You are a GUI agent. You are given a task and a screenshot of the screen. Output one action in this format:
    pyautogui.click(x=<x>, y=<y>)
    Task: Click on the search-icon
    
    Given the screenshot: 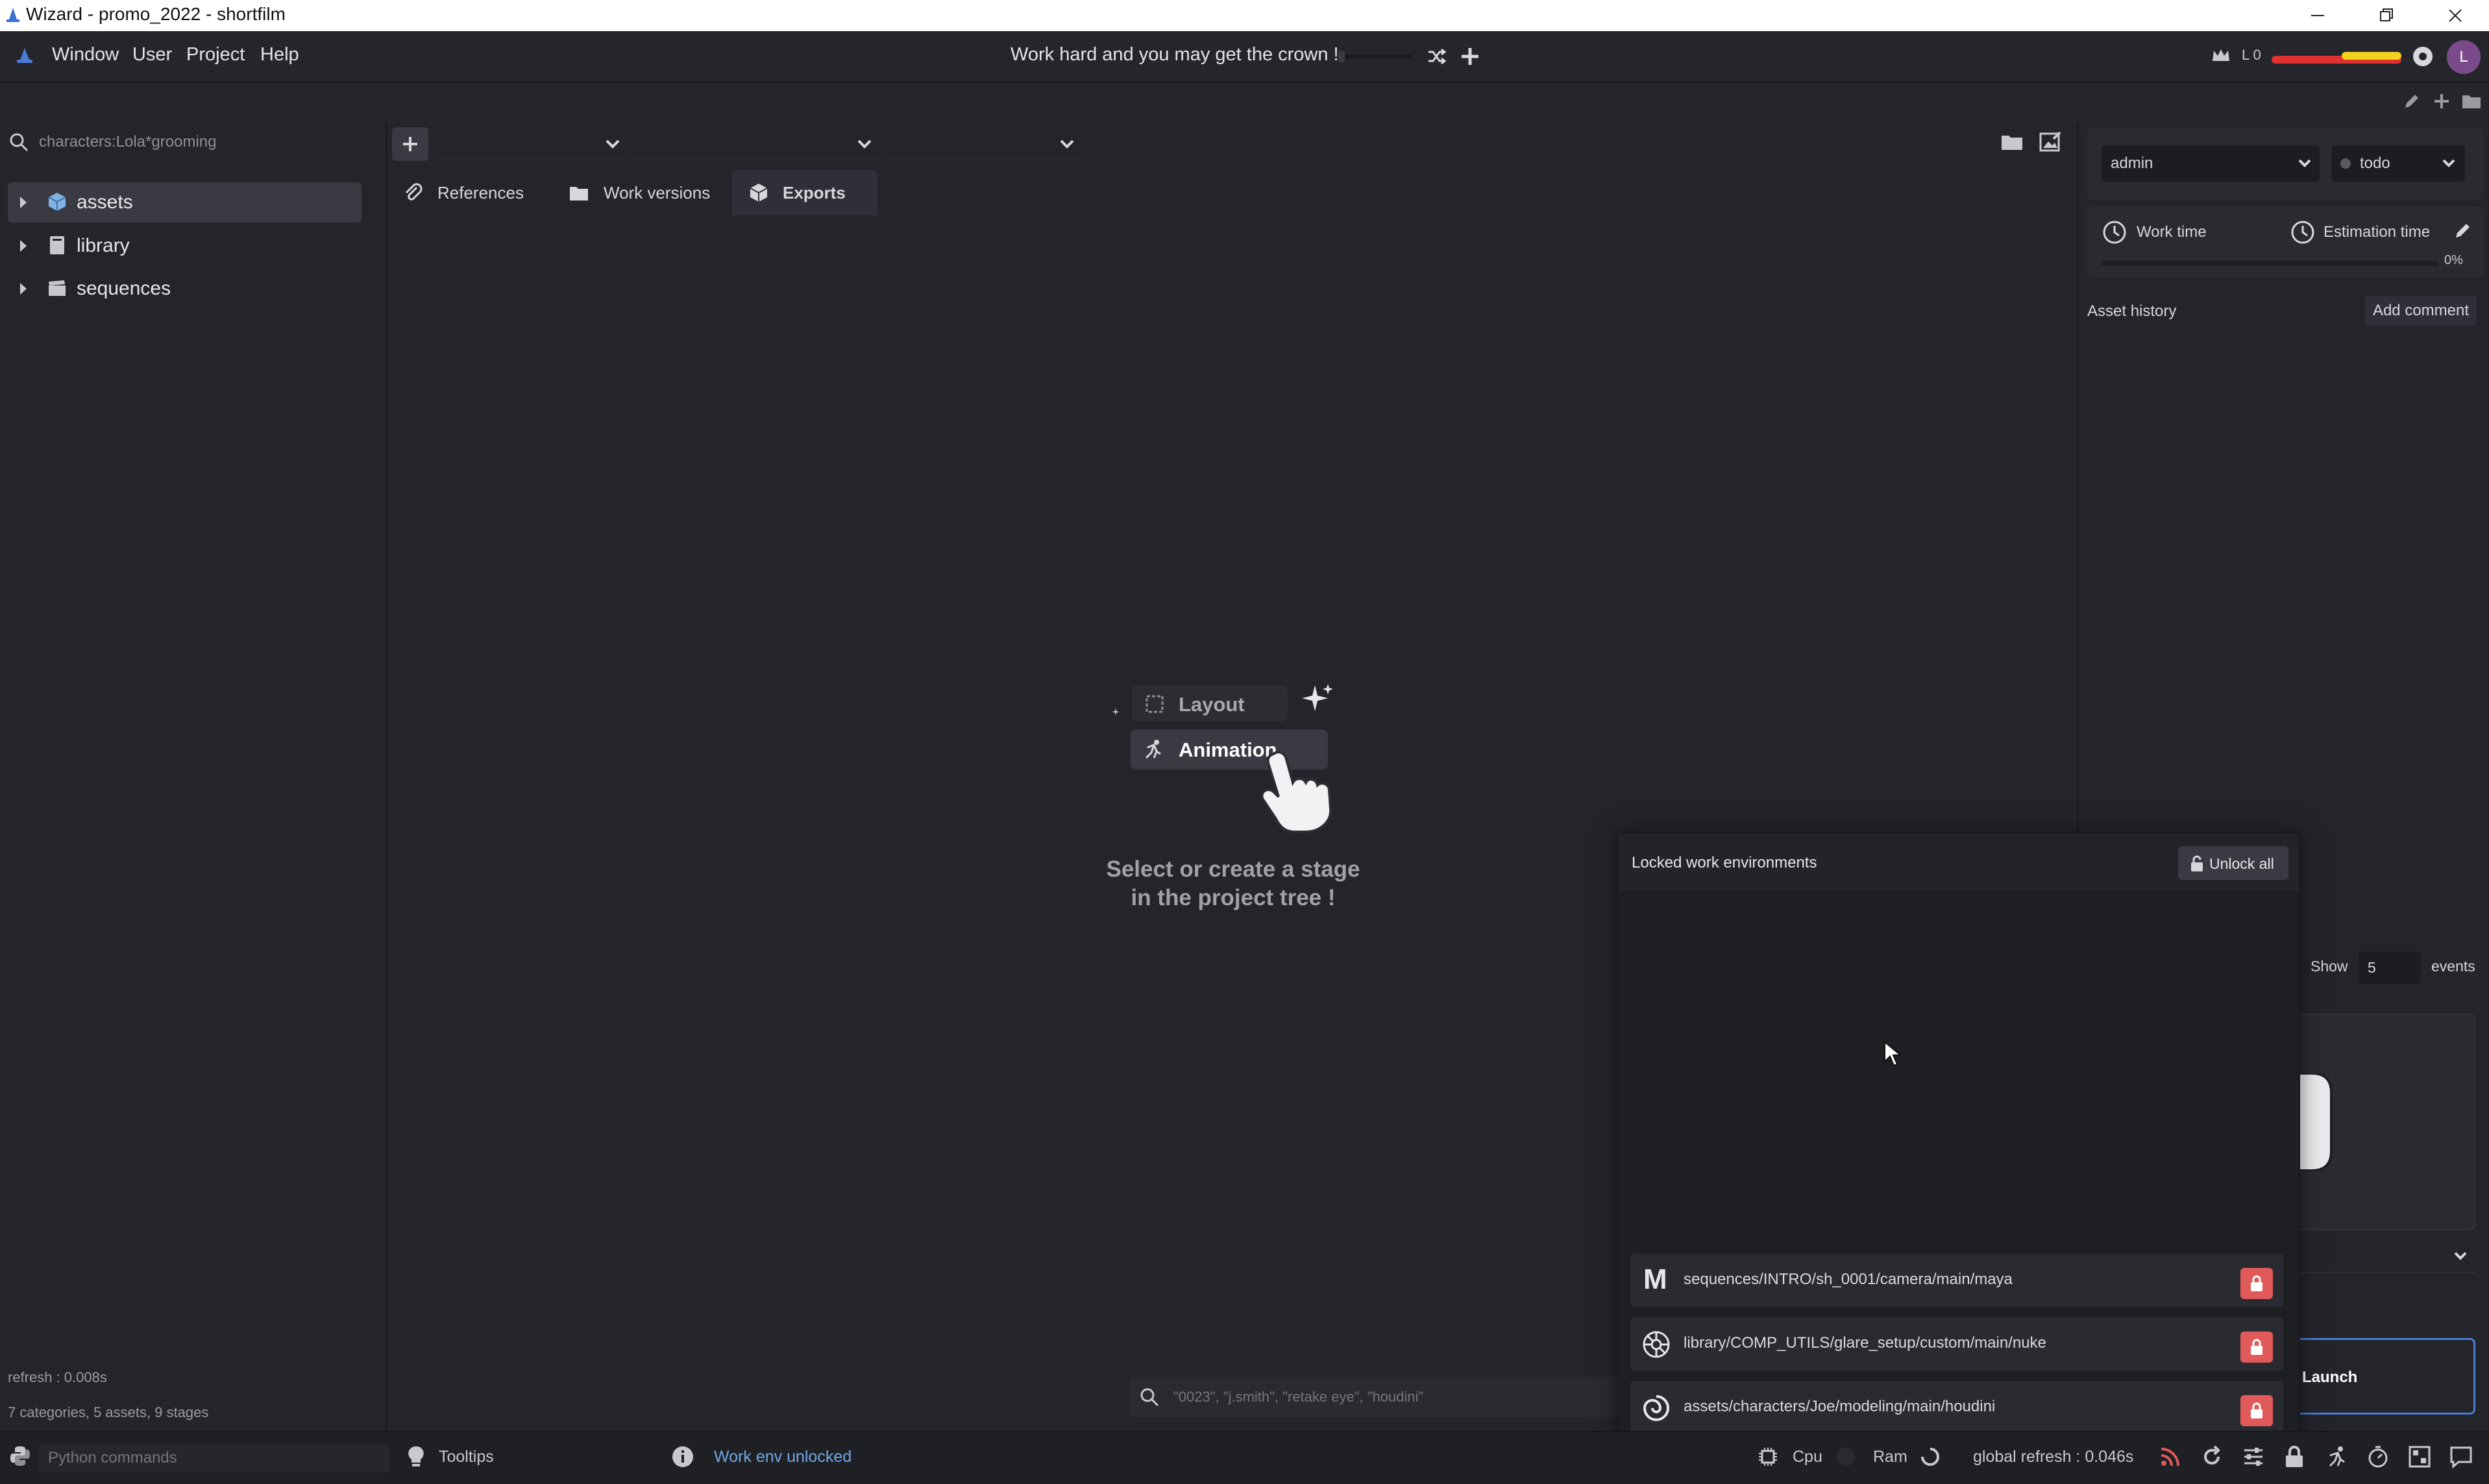 What is the action you would take?
    pyautogui.click(x=19, y=142)
    